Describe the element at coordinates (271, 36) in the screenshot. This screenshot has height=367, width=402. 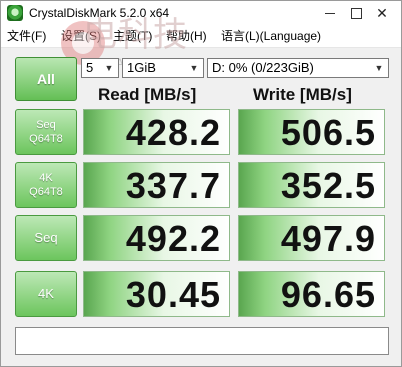
I see `menu-language: 语言(L)(Language)` at that location.